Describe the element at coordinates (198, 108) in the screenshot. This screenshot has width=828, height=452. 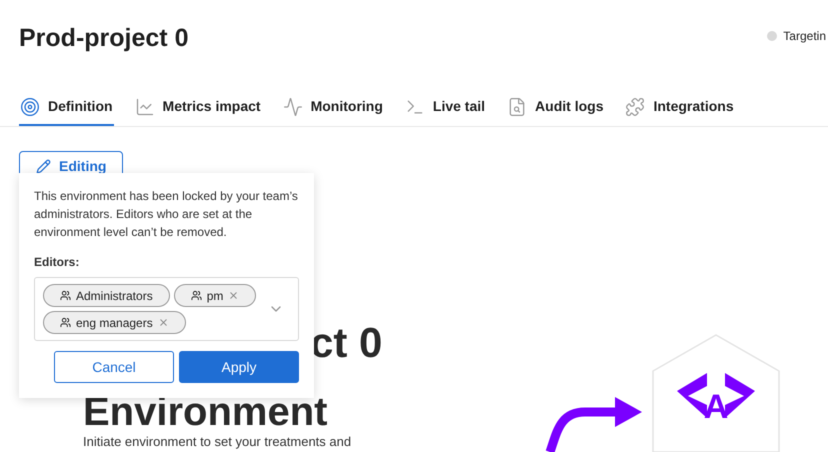
I see `tab: Metrics impact` at that location.